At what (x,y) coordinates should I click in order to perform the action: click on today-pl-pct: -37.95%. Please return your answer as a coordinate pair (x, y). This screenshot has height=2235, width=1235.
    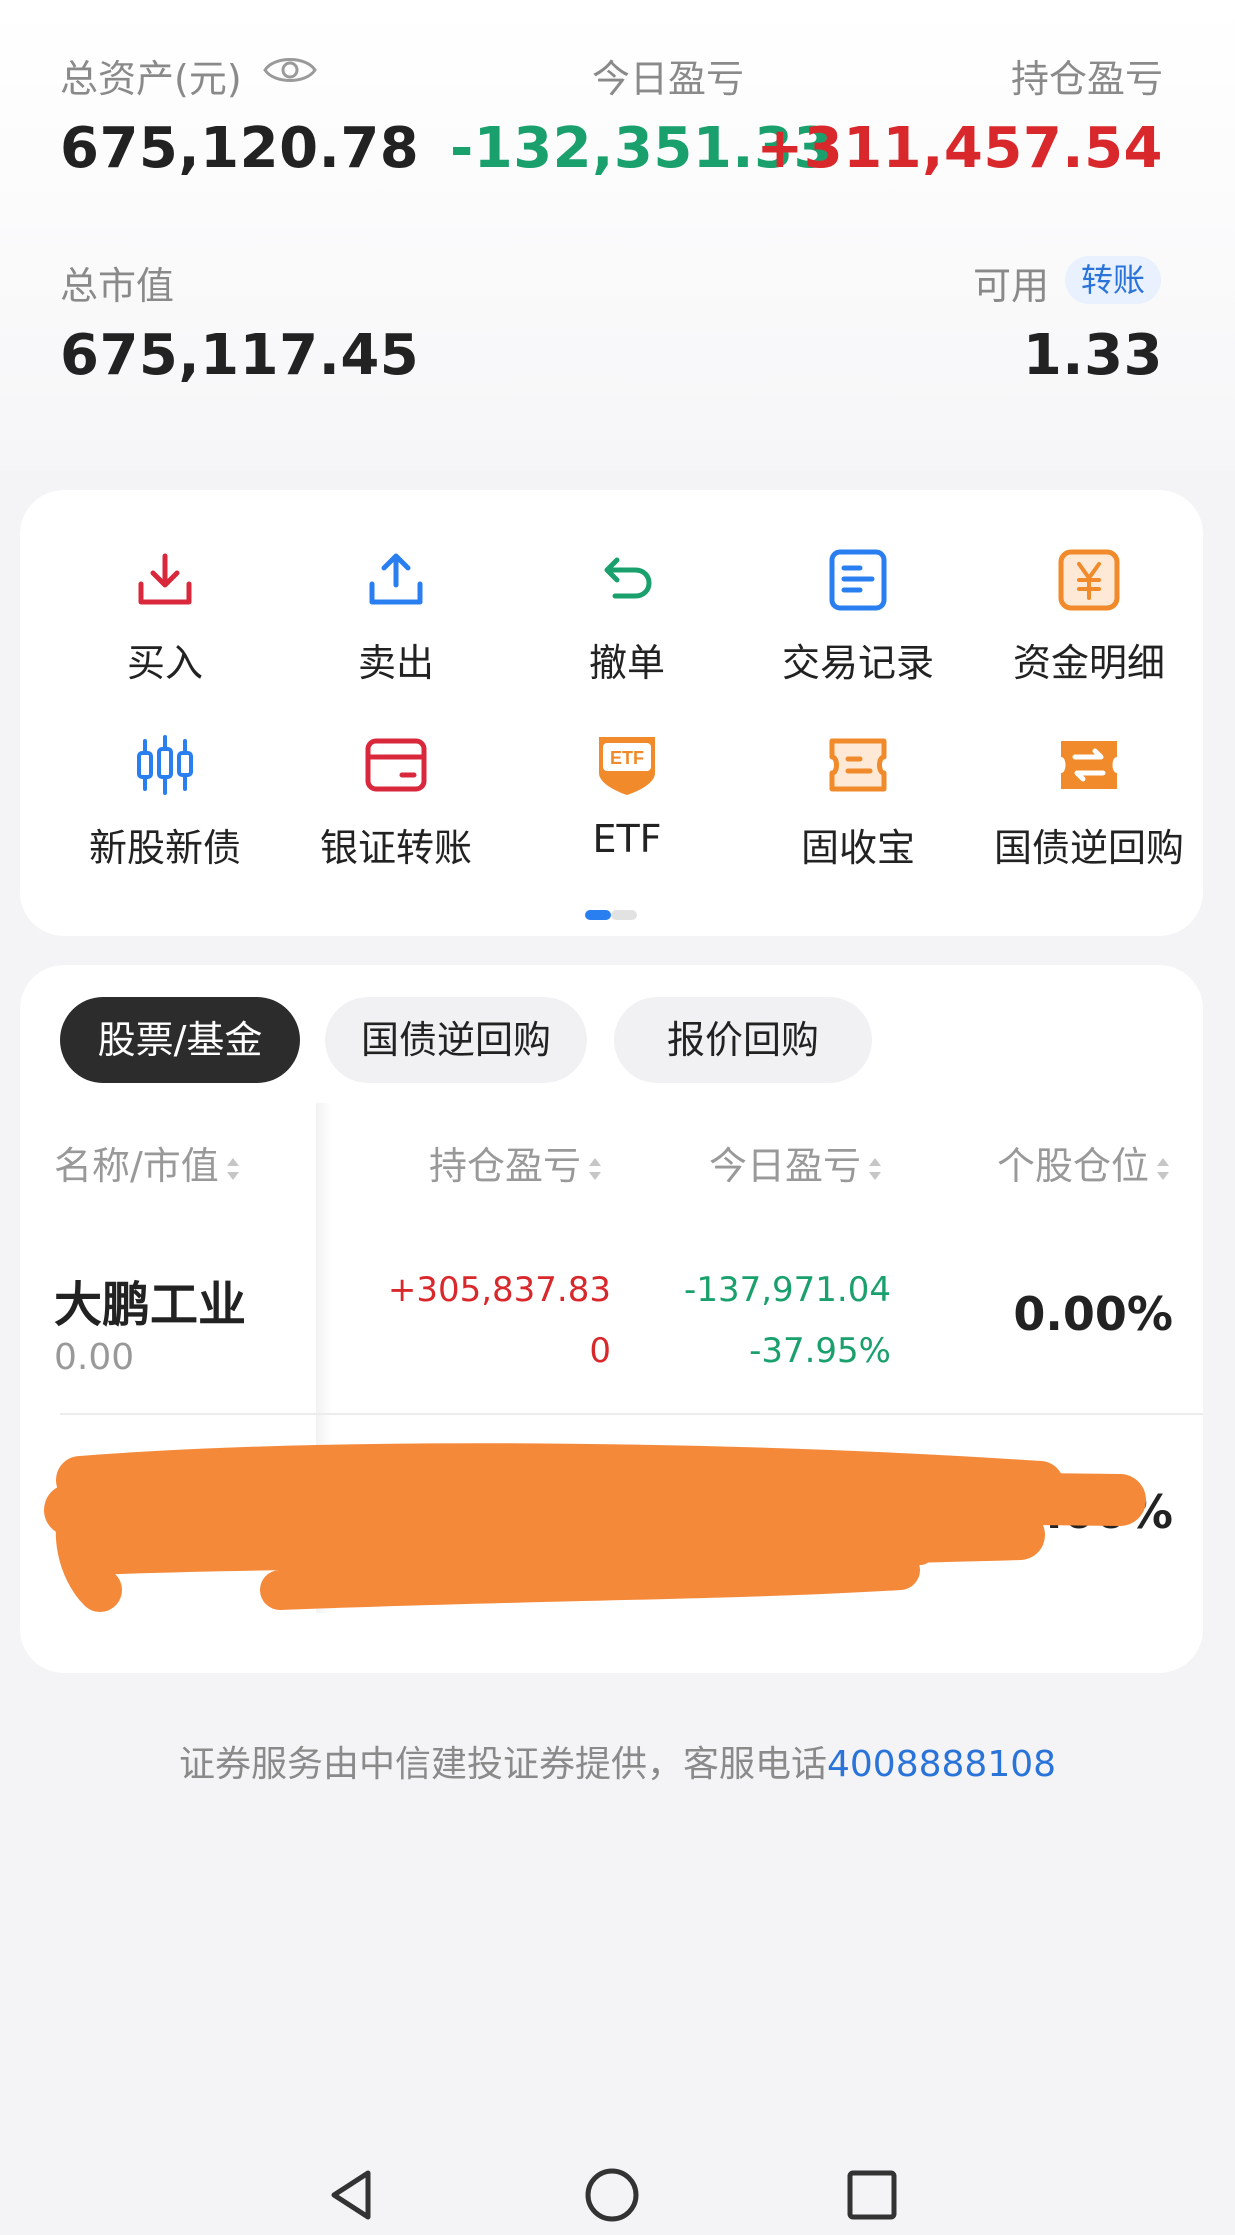
    Looking at the image, I should click on (820, 1351).